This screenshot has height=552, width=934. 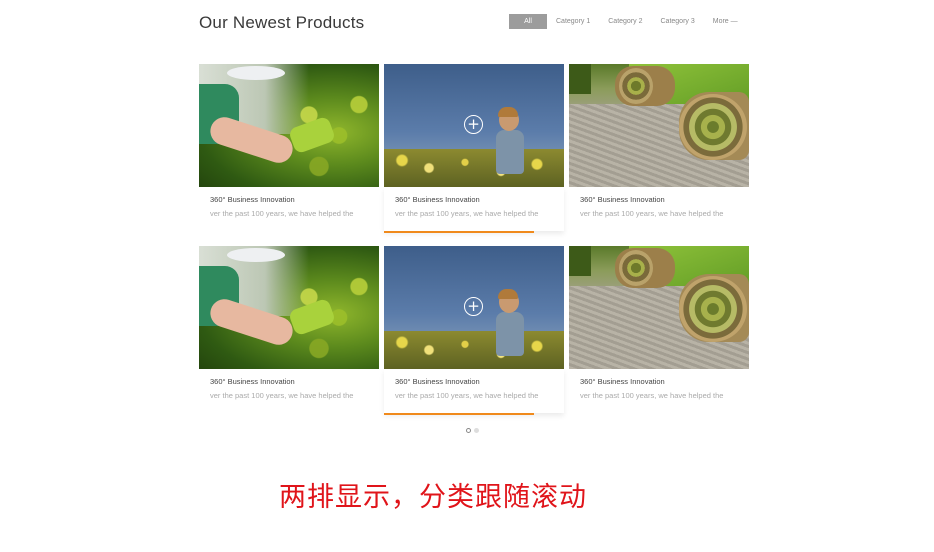 I want to click on filter-more: More —, so click(x=725, y=21).